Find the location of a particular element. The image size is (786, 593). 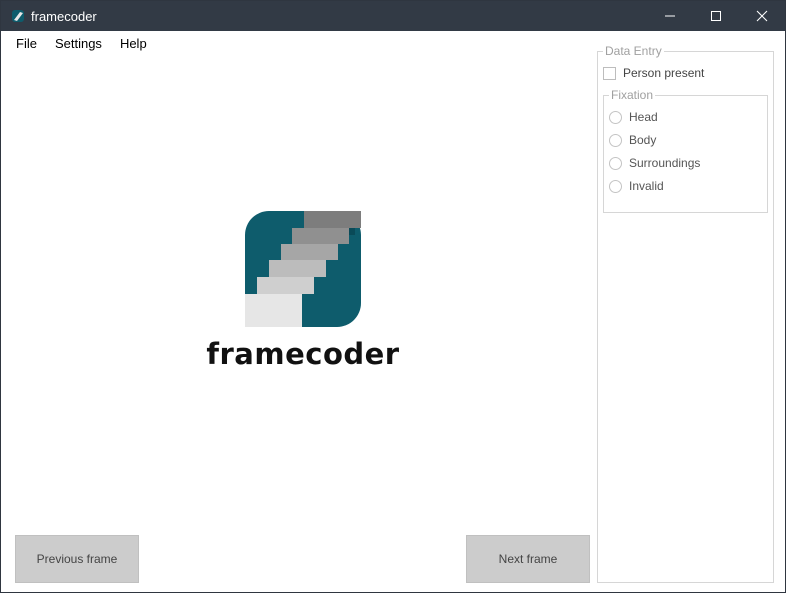

radio-surroundings: Surroundings is located at coordinates (654, 163).